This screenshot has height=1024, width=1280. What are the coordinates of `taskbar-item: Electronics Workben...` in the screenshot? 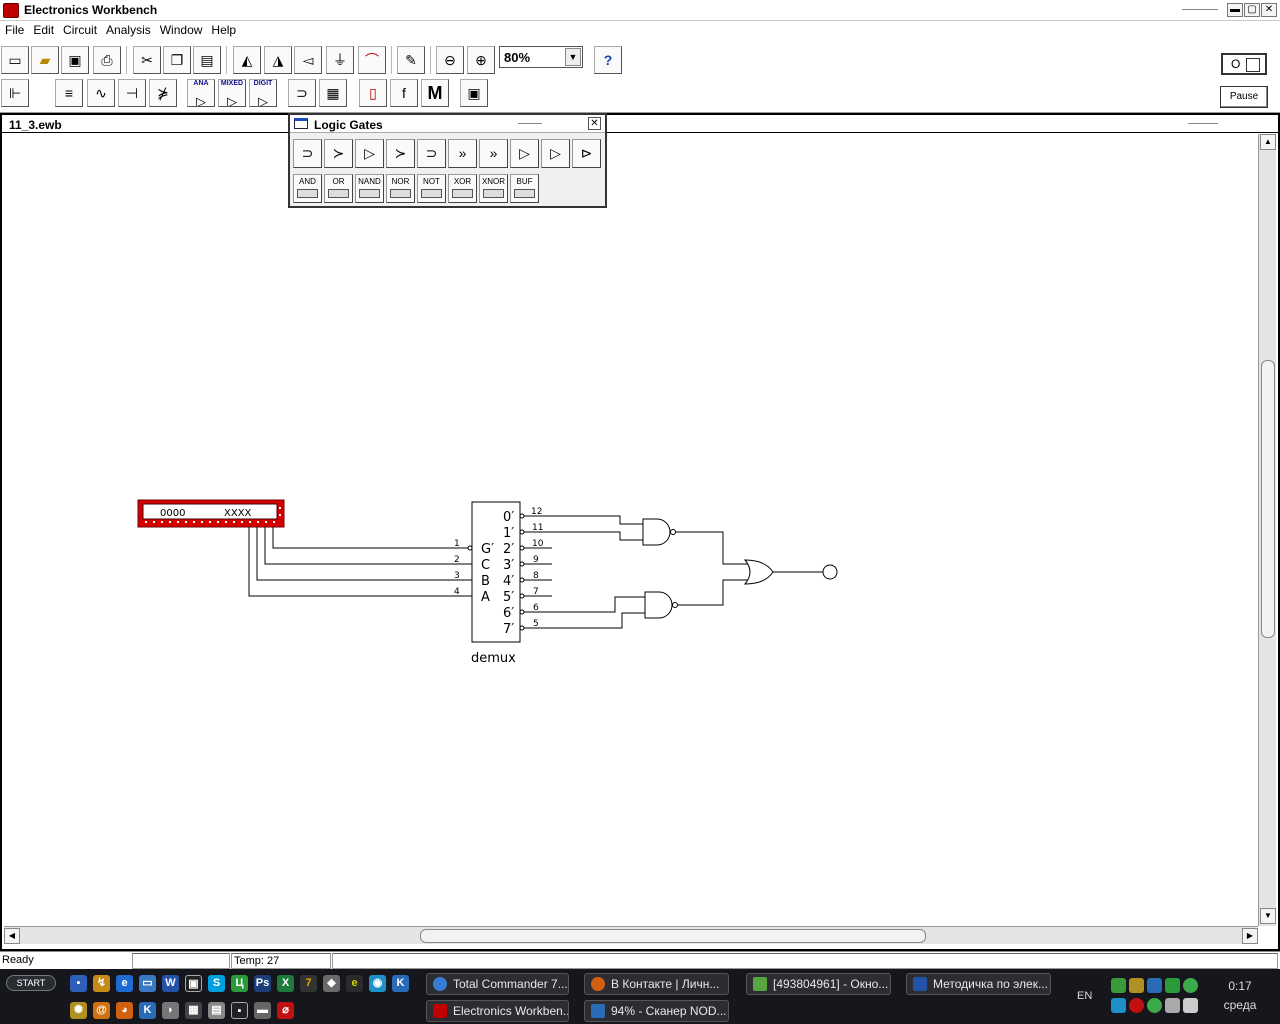 It's located at (497, 1011).